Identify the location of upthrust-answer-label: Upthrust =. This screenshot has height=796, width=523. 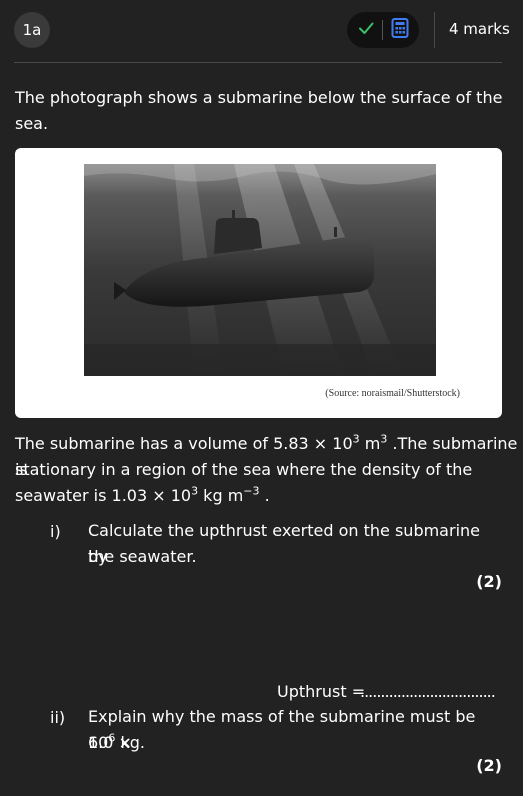
(321, 691).